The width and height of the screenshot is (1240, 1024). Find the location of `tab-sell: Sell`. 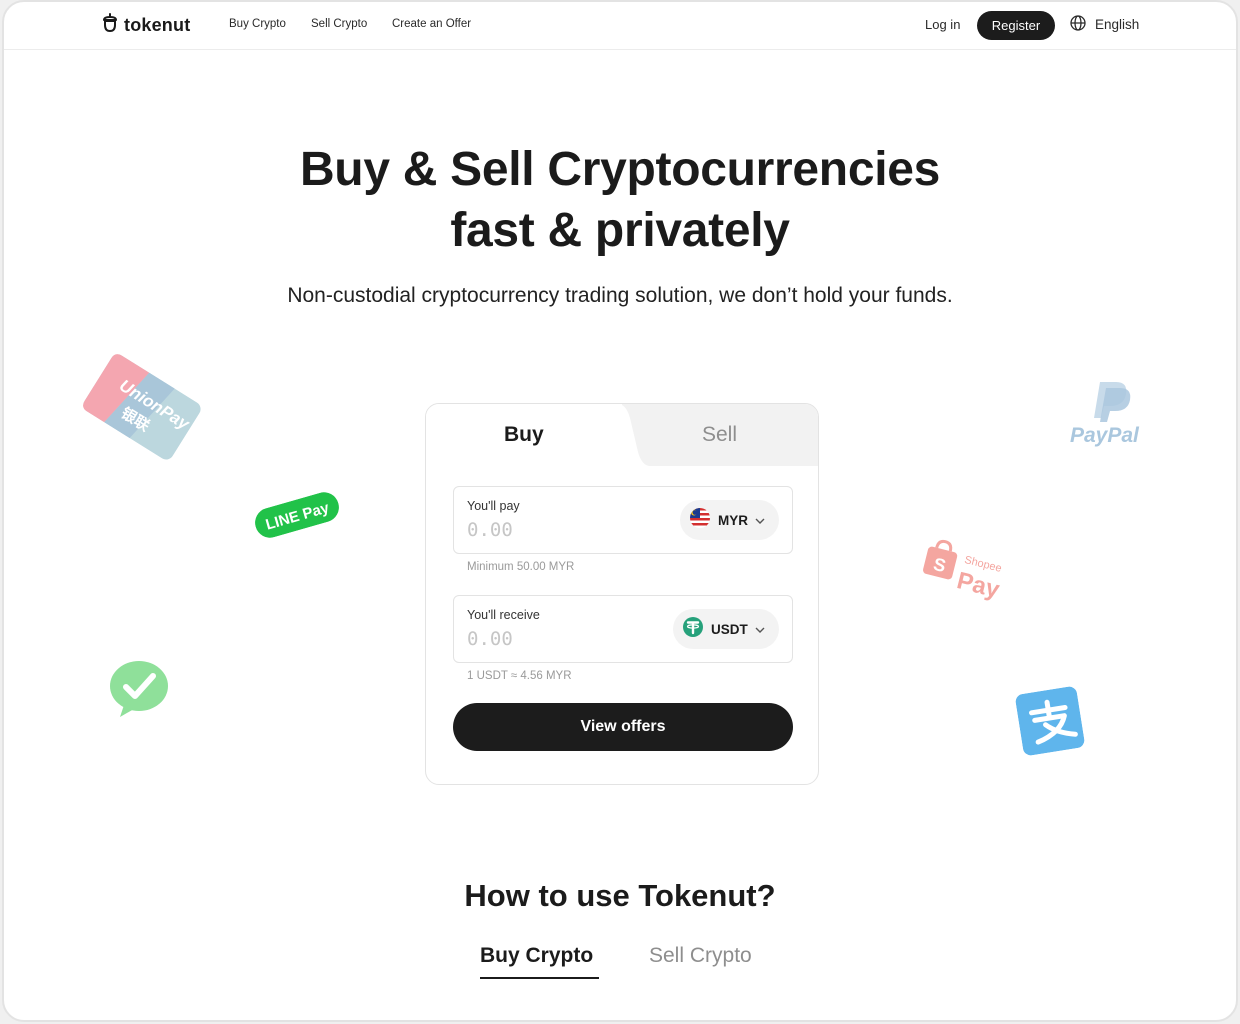

tab-sell: Sell is located at coordinates (719, 435).